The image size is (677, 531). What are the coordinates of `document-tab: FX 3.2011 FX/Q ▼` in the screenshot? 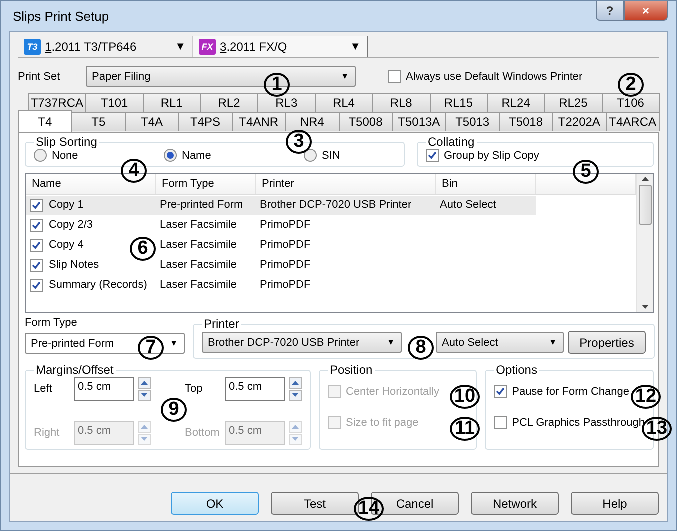 It's located at (280, 46).